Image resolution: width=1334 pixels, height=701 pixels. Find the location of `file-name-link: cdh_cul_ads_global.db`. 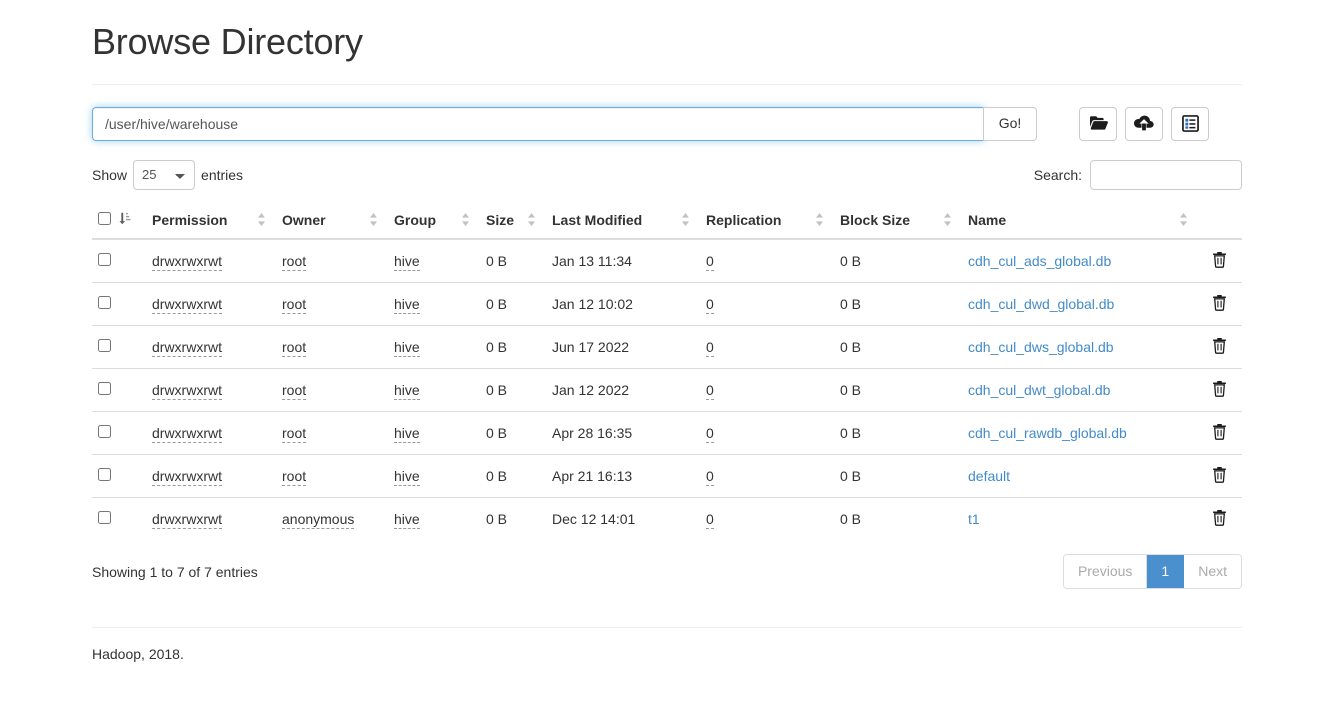

file-name-link: cdh_cul_ads_global.db is located at coordinates (1039, 261).